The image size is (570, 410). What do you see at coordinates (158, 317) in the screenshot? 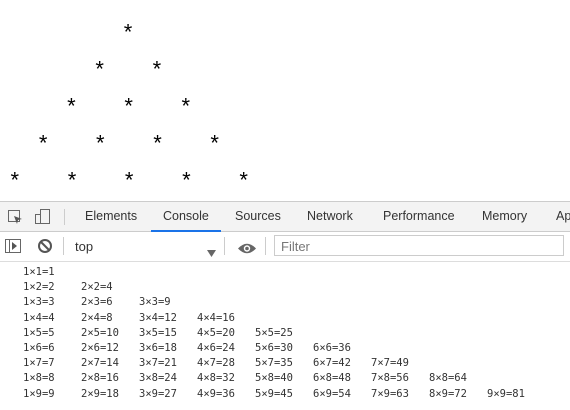
I see `console-entry: 3×4=12` at bounding box center [158, 317].